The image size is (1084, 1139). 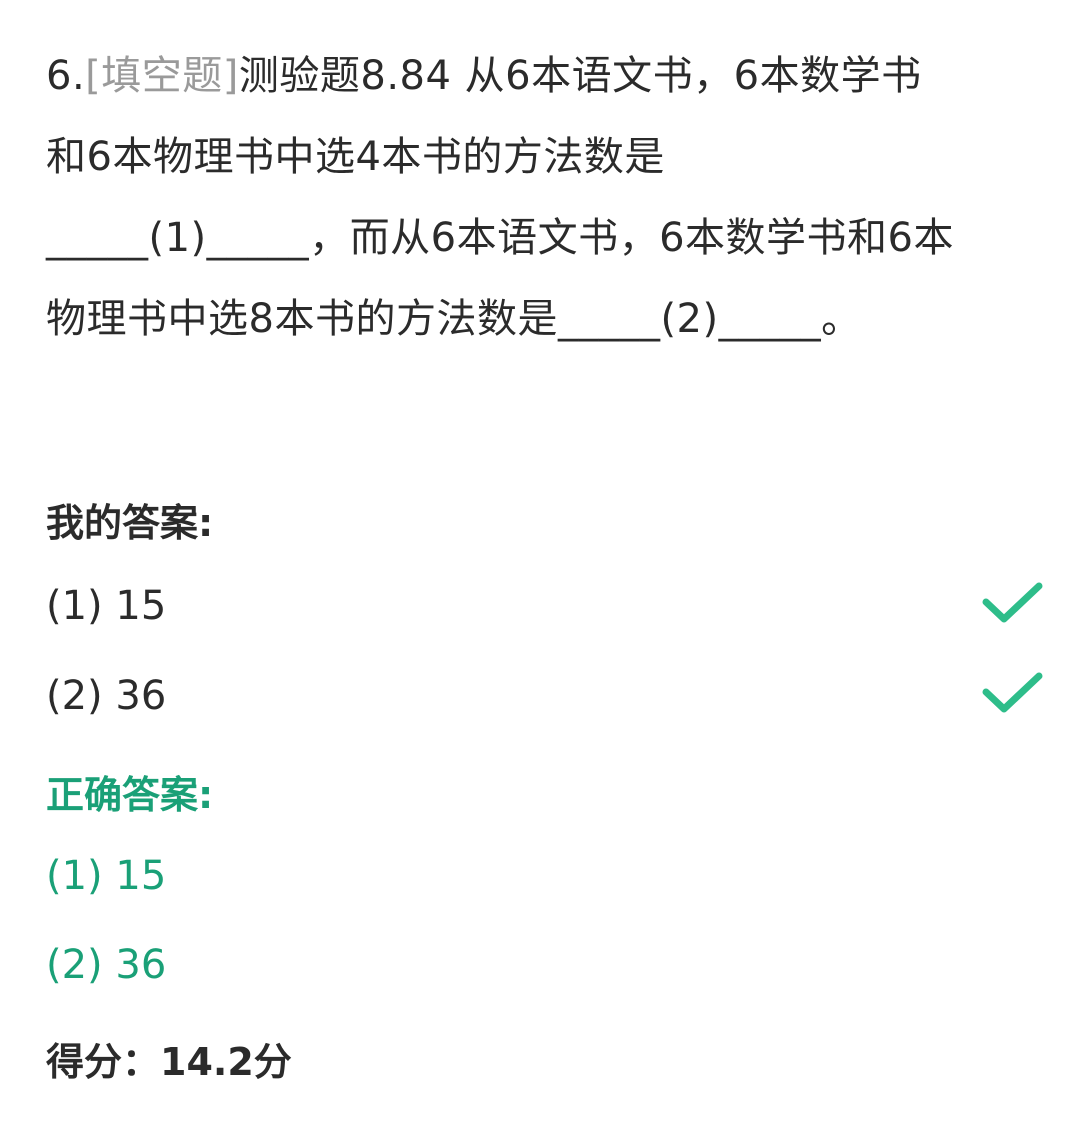 What do you see at coordinates (130, 523) in the screenshot?
I see `my-answer-title: 我的答案:` at bounding box center [130, 523].